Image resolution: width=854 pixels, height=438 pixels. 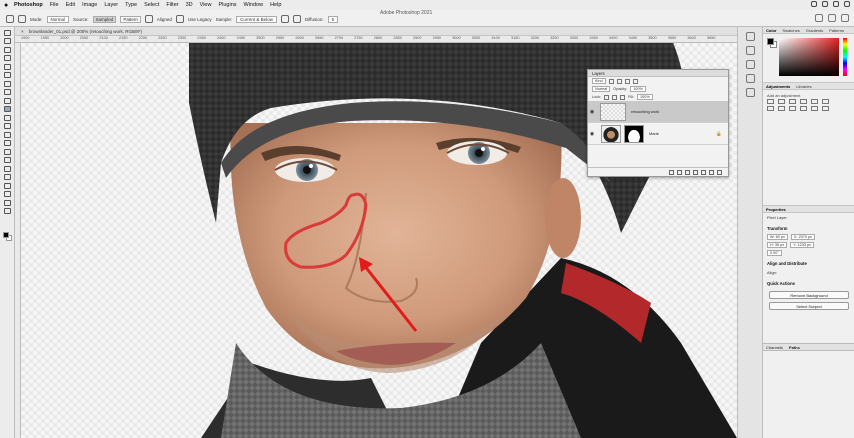 I want to click on clone-stamp-tool-icon, so click(x=7, y=109).